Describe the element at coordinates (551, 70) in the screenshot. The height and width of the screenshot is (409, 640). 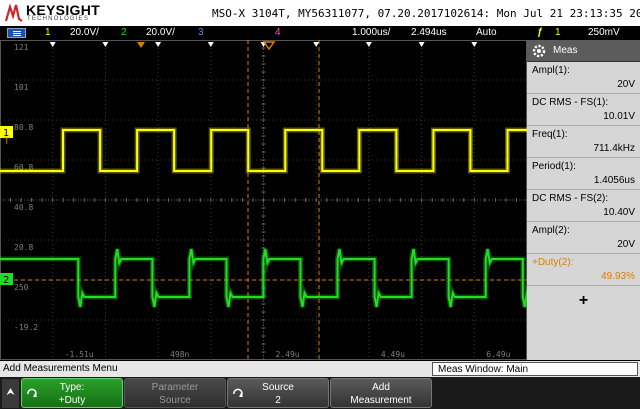
I see `measurement-name: Ampl(1):` at that location.